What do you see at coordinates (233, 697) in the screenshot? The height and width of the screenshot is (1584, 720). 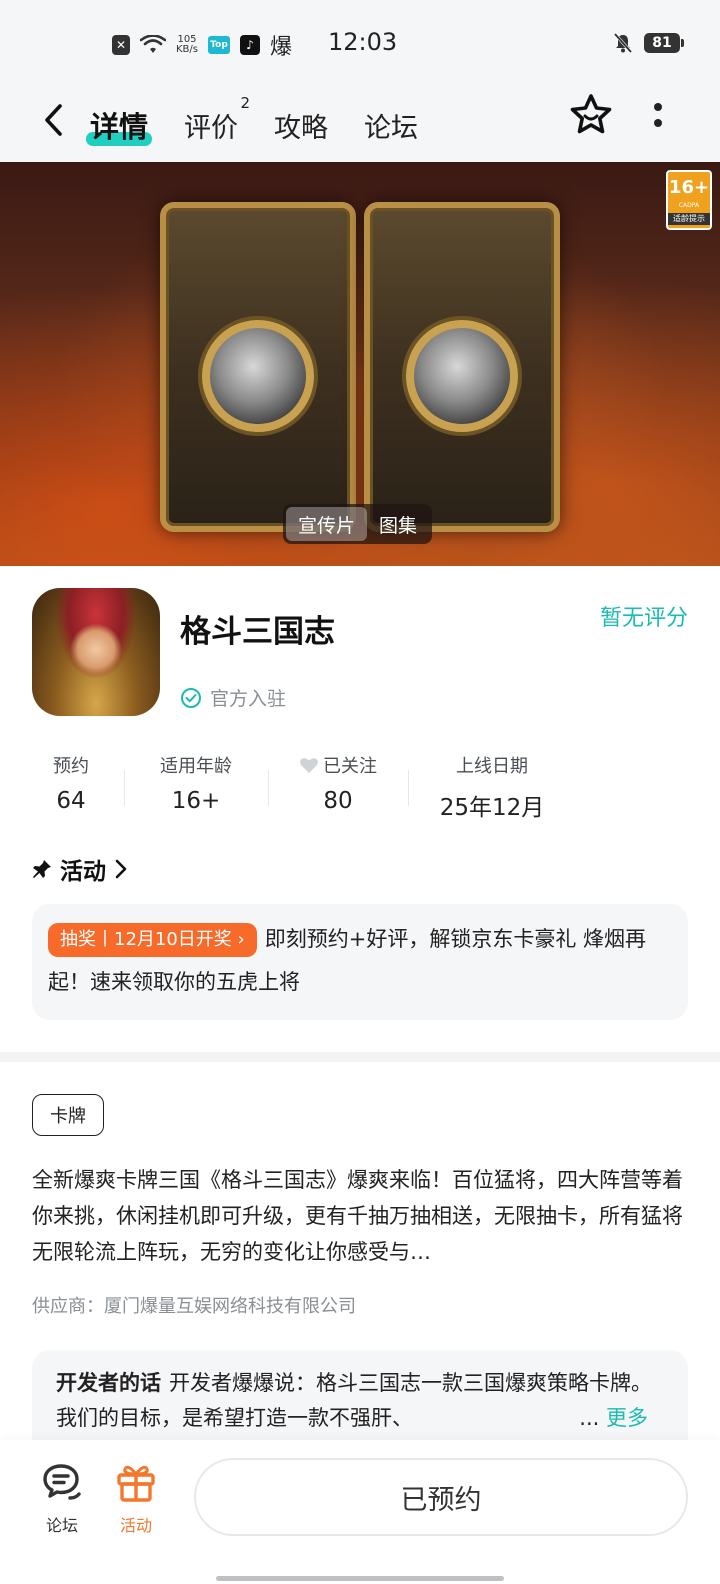 I see `official-badge: 官方入驻` at bounding box center [233, 697].